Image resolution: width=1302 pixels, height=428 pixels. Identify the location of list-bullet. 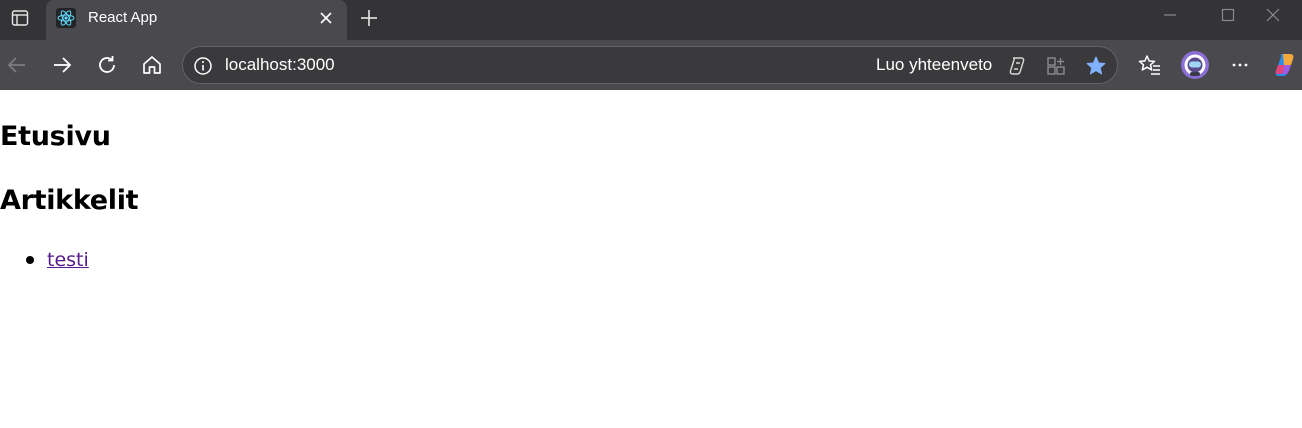
(30, 260).